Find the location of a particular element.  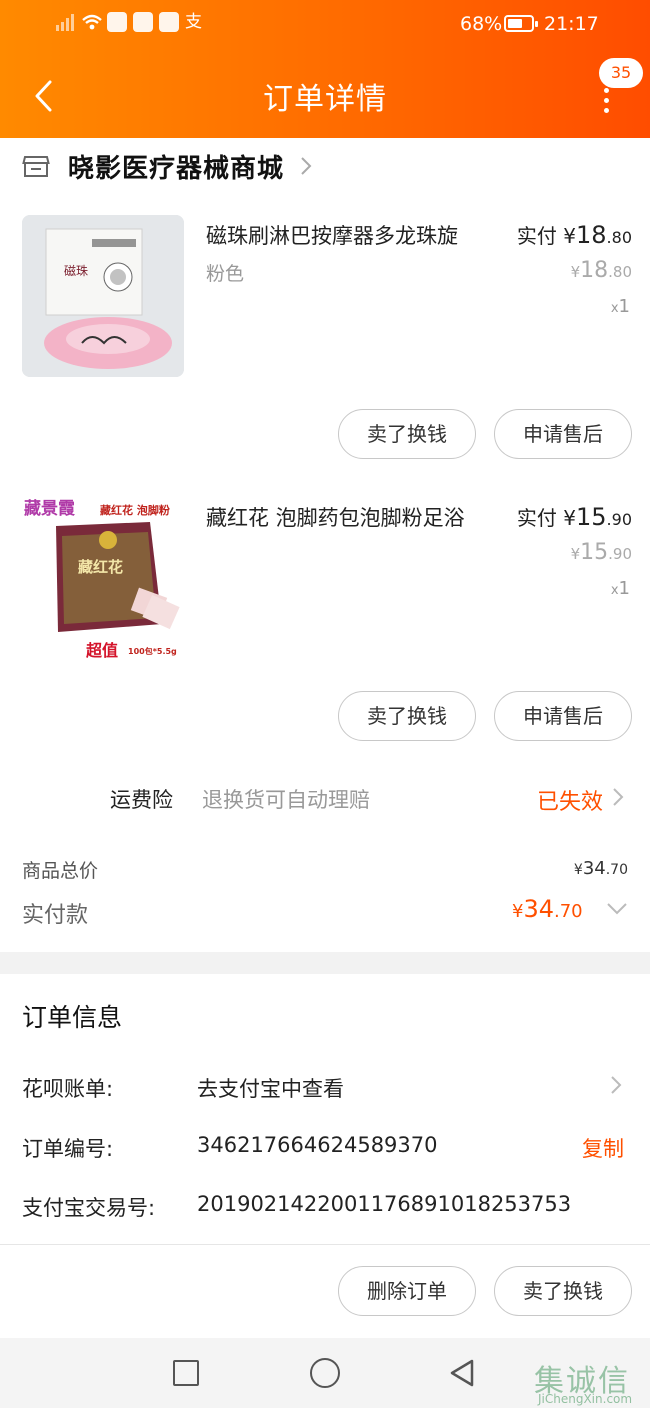

product-thumbnail: 藏景霞 藏红花 泡脚粉 藏红花 超值 100包*5.5g is located at coordinates (103, 577).